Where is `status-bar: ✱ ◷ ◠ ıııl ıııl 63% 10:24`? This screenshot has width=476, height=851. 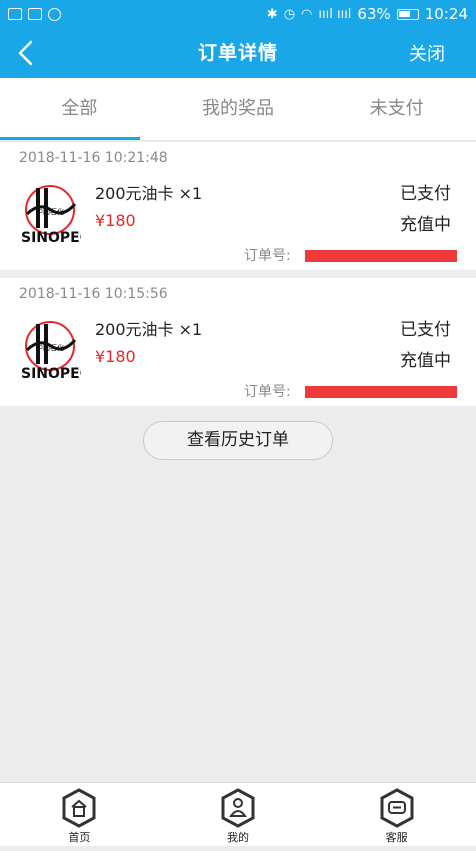
status-bar: ✱ ◷ ◠ ıııl ıııl 63% 10:24 is located at coordinates (238, 14).